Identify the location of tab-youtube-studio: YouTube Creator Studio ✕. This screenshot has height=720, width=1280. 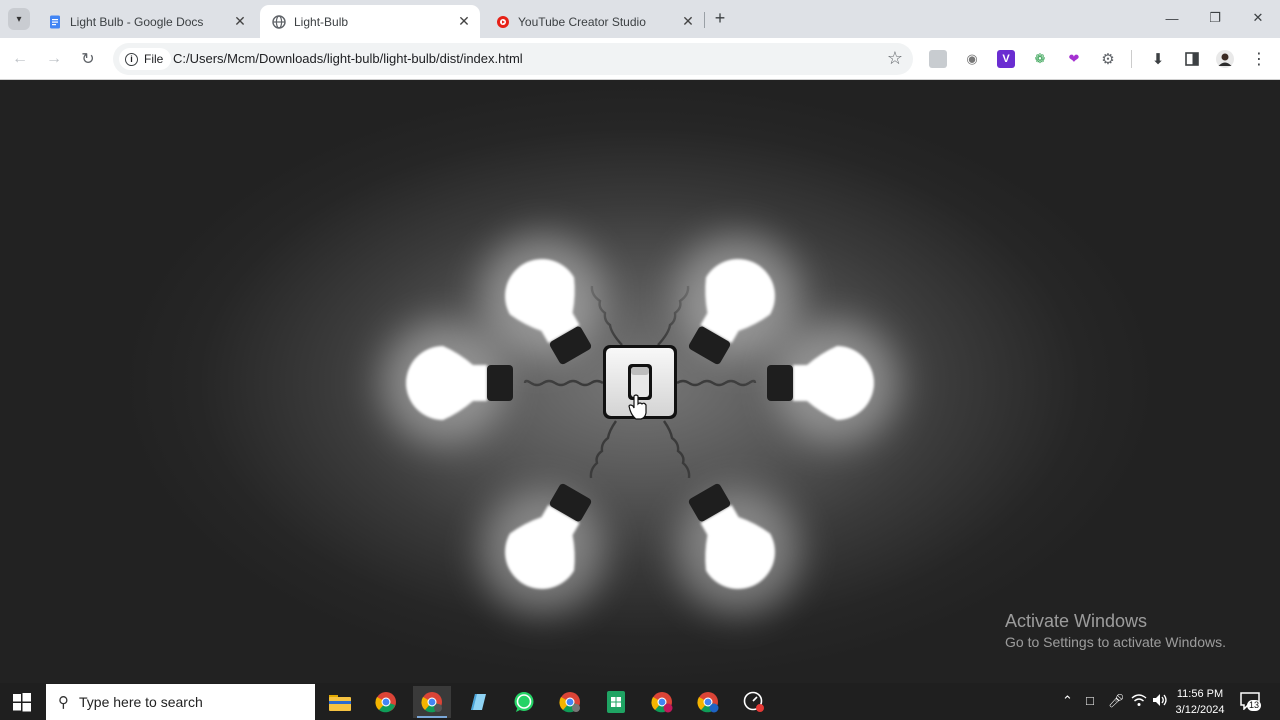
(594, 21).